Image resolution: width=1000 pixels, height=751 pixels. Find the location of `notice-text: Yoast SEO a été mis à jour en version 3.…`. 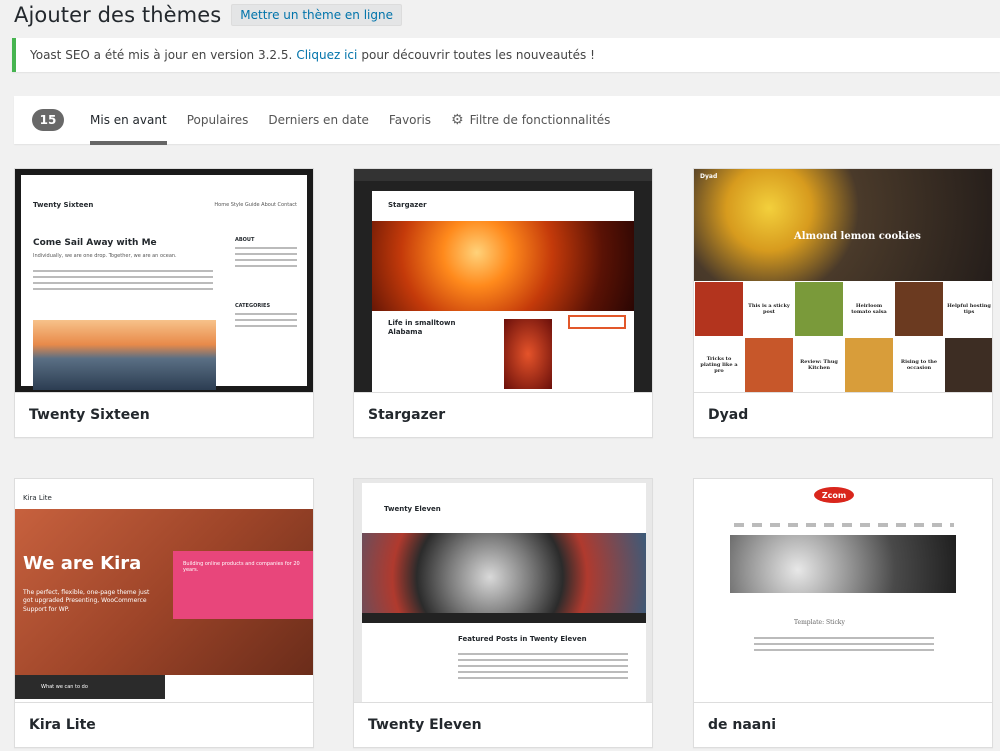

notice-text: Yoast SEO a été mis à jour en version 3.… is located at coordinates (161, 55).